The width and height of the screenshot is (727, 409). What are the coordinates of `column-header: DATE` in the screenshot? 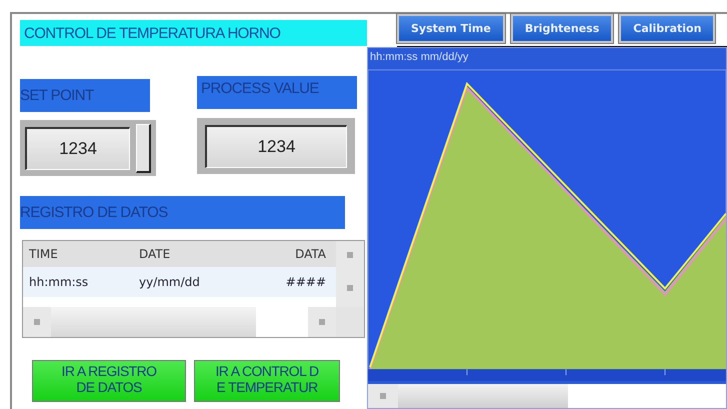 It's located at (155, 254).